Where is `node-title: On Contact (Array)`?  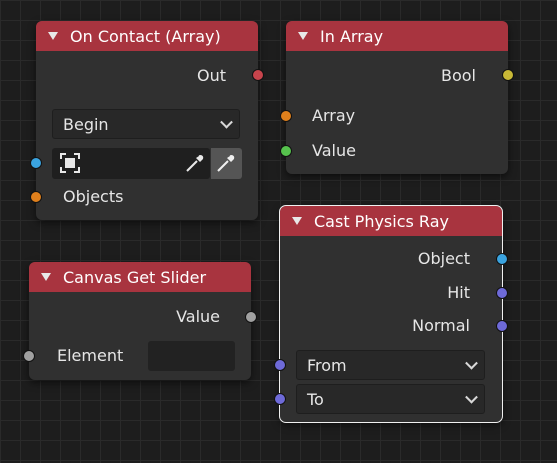 node-title: On Contact (Array) is located at coordinates (145, 36).